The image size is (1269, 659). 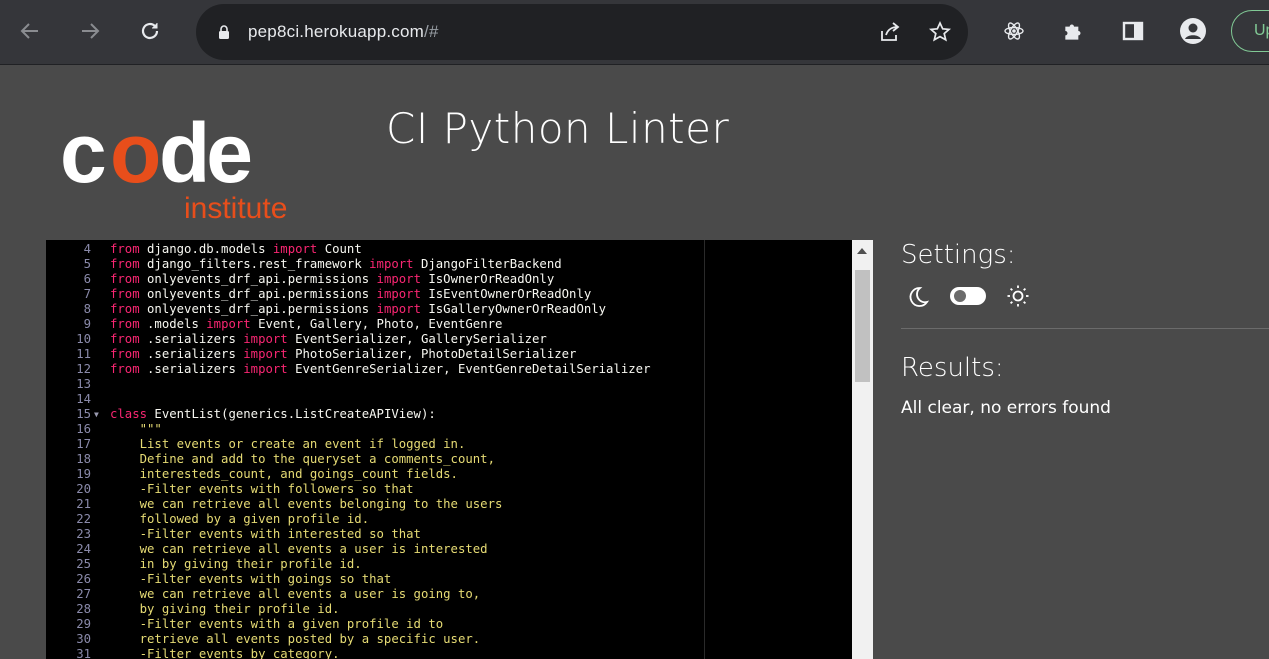 I want to click on keyword-token: class, so click(x=129, y=414).